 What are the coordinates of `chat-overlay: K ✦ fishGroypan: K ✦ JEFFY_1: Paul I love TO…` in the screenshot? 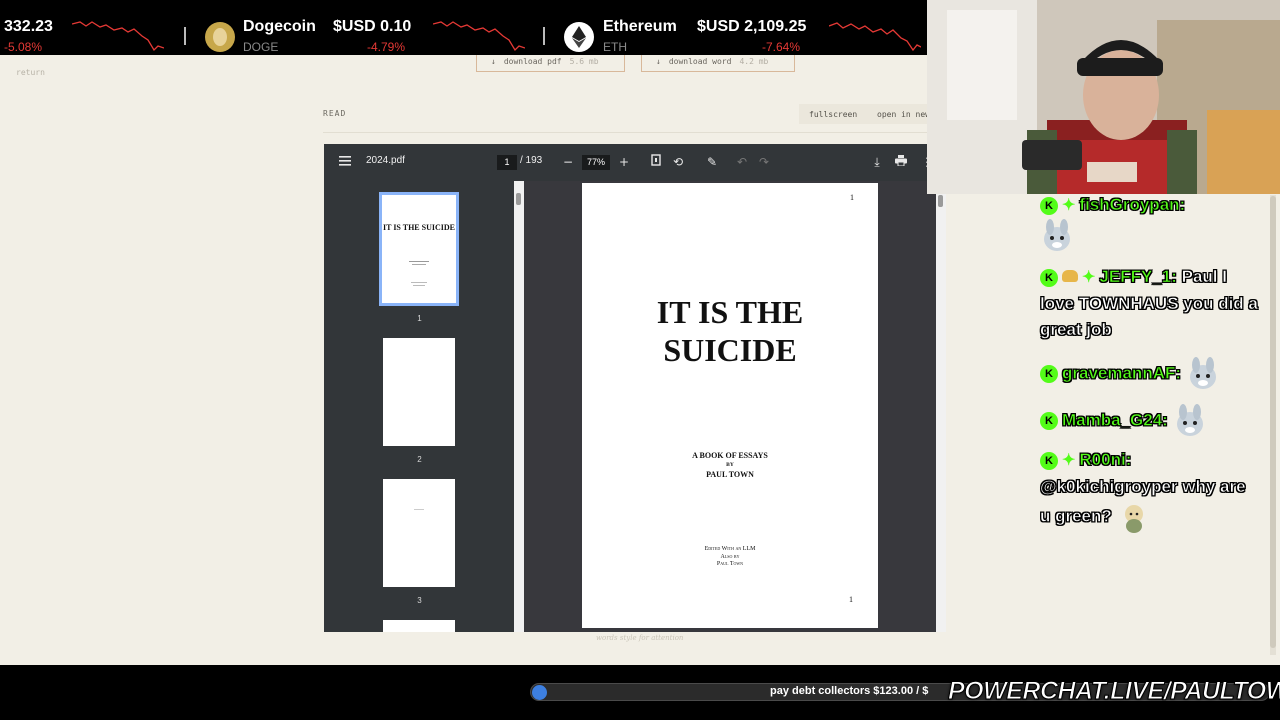 It's located at (1150, 430).